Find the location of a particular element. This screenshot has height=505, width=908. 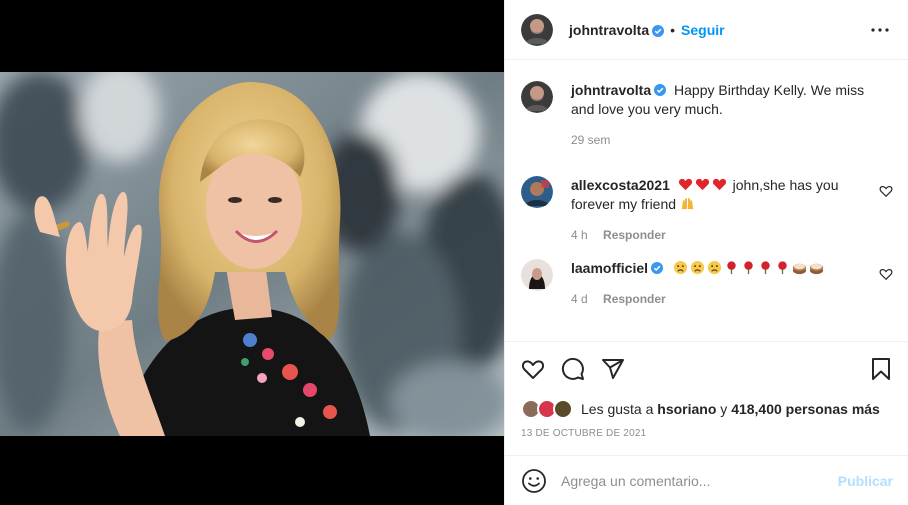

comment-age: 4 h is located at coordinates (579, 235).